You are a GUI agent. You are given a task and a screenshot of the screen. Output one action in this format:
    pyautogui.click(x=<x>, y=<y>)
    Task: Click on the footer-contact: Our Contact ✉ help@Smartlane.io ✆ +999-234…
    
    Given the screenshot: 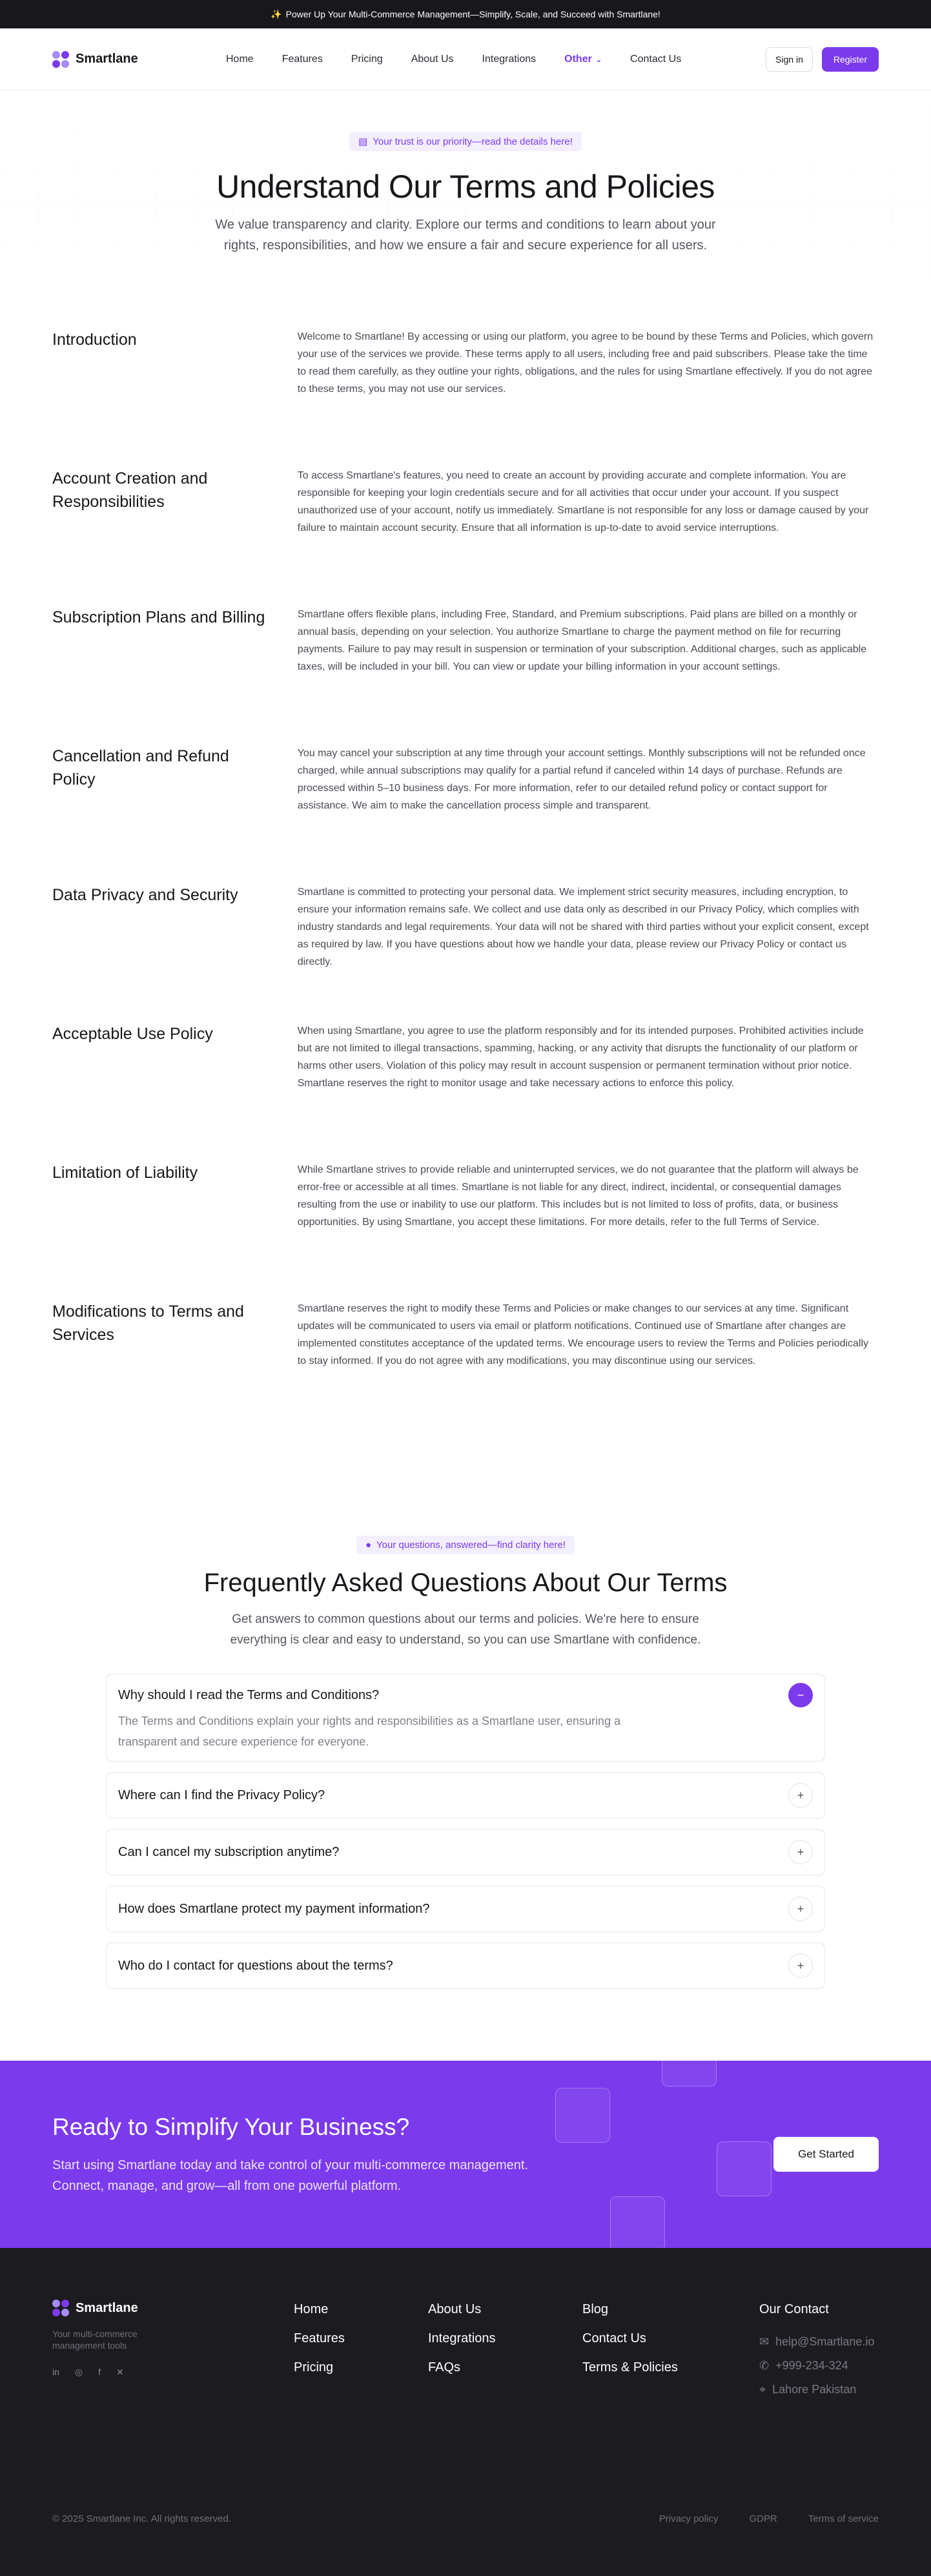 What is the action you would take?
    pyautogui.click(x=817, y=2354)
    